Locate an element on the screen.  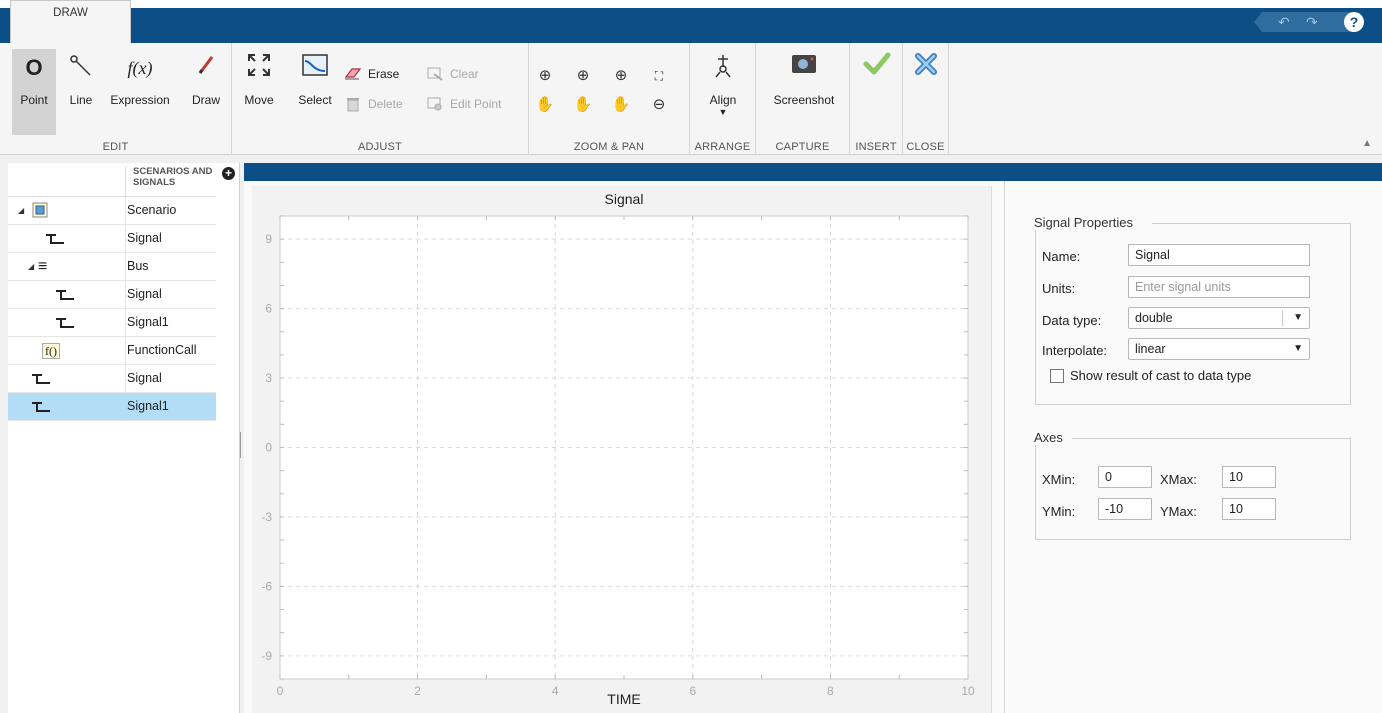
fit-to-view-icon: ⛶ is located at coordinates (659, 76).